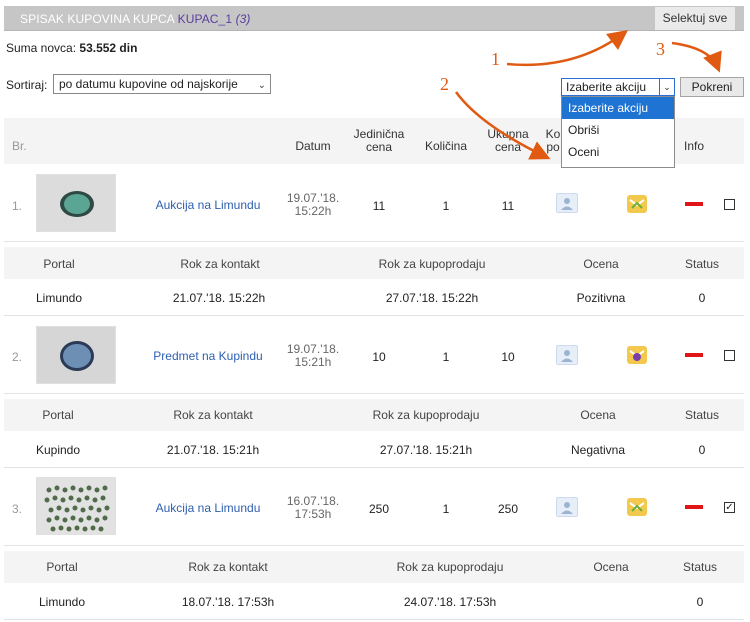 This screenshot has width=750, height=622. I want to click on column-br: Br., so click(19, 146).